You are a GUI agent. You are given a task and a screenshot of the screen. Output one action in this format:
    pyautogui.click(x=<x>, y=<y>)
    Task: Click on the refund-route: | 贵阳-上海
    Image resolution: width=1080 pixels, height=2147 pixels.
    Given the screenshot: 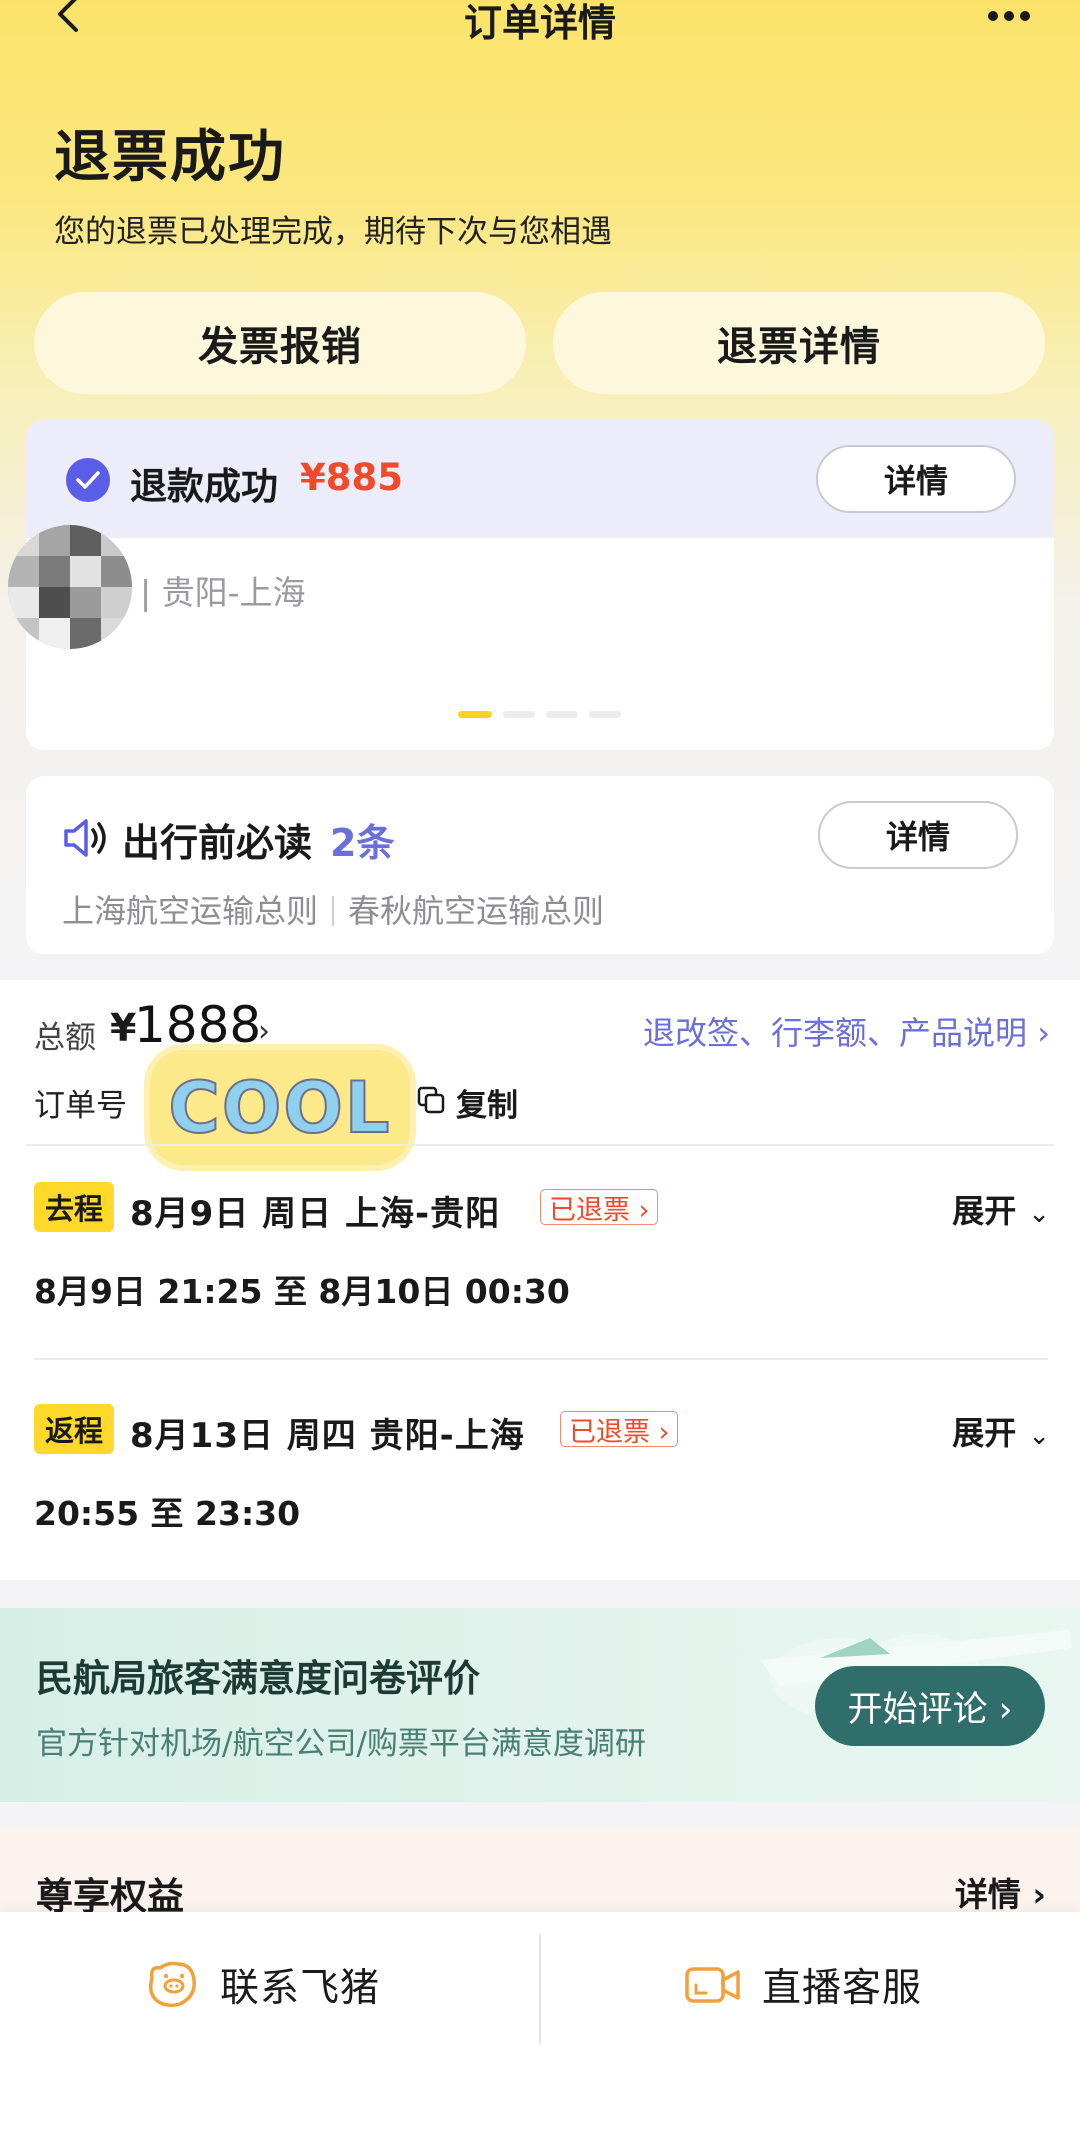 What is the action you would take?
    pyautogui.click(x=223, y=592)
    